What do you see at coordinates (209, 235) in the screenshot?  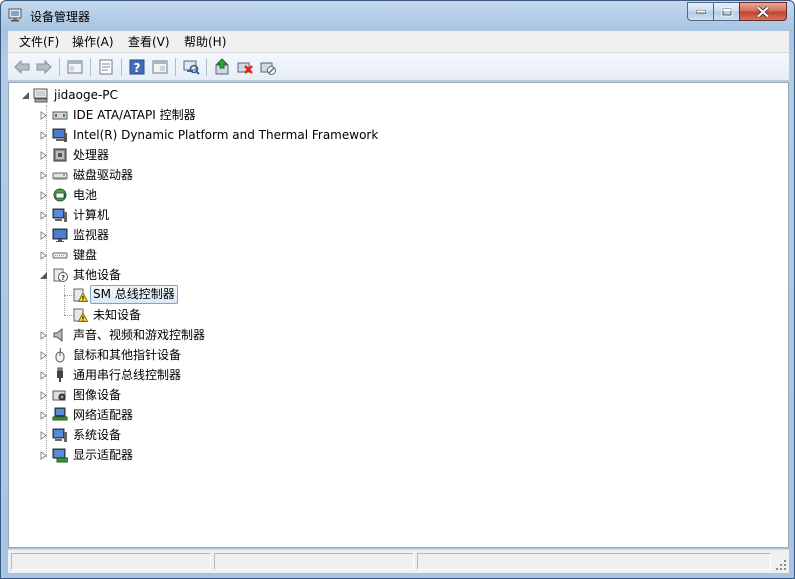 I see `tree-category: 监视器` at bounding box center [209, 235].